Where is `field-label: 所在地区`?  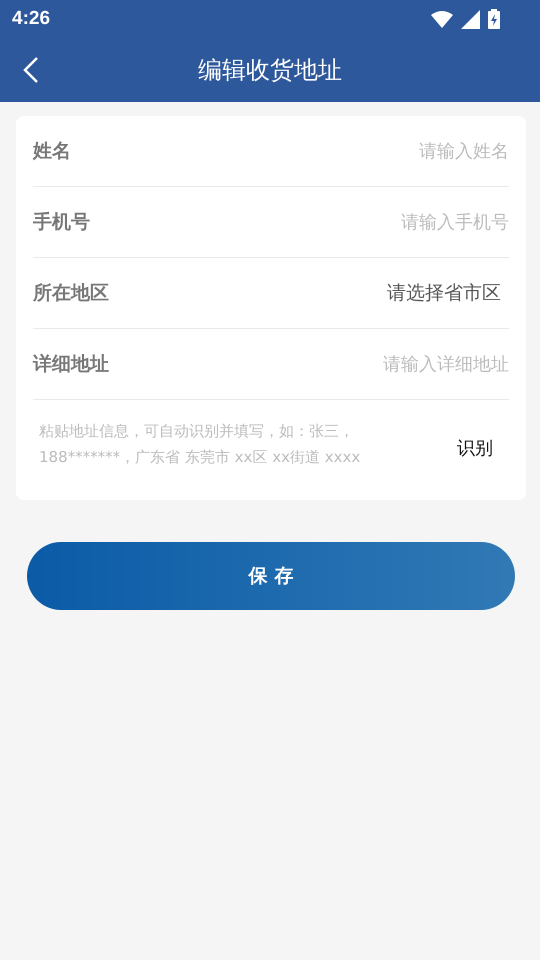
field-label: 所在地区 is located at coordinates (71, 293).